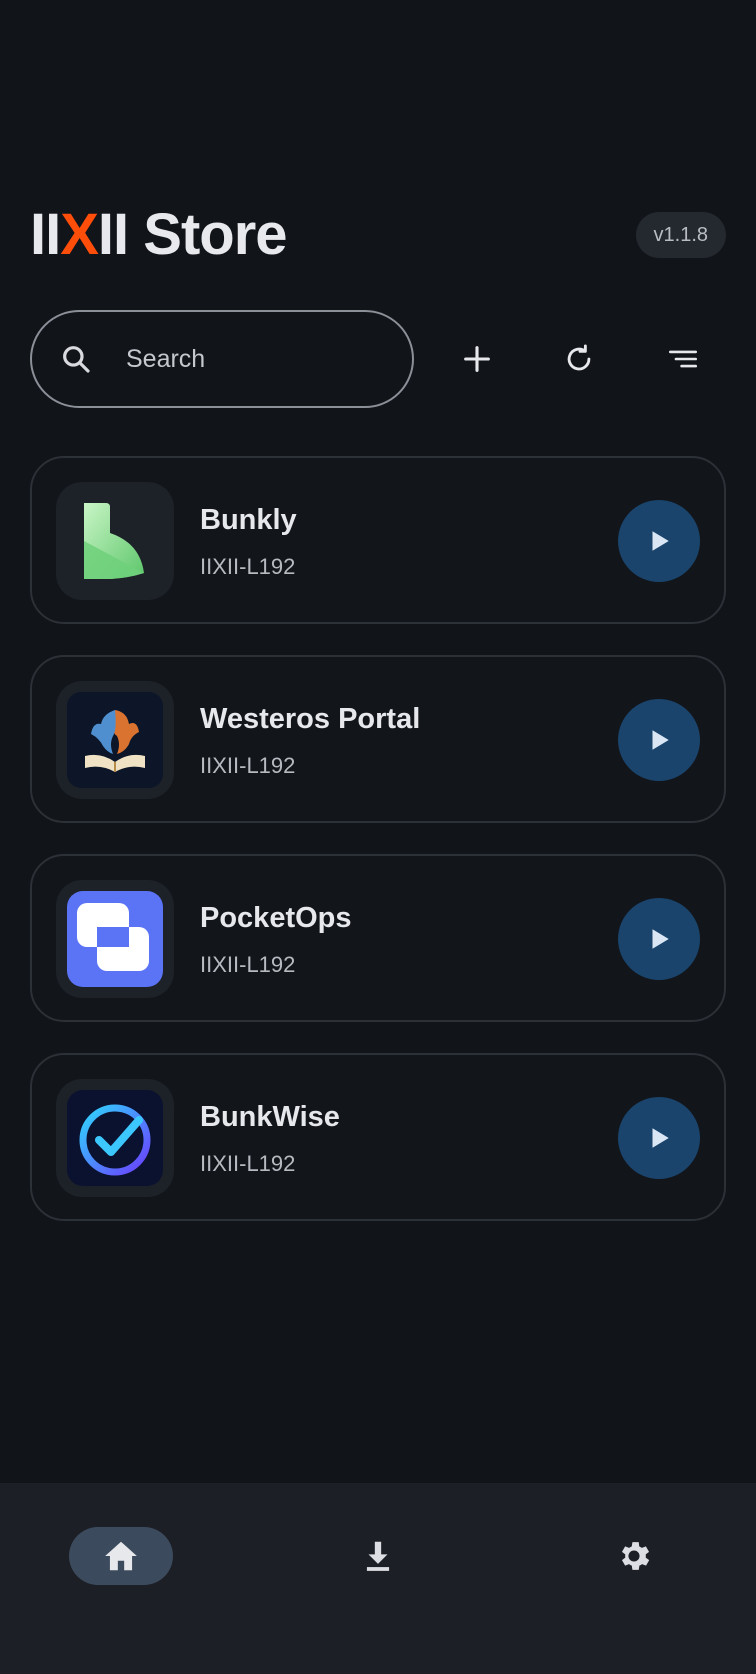 This screenshot has width=756, height=1674. I want to click on gear-icon, so click(635, 1556).